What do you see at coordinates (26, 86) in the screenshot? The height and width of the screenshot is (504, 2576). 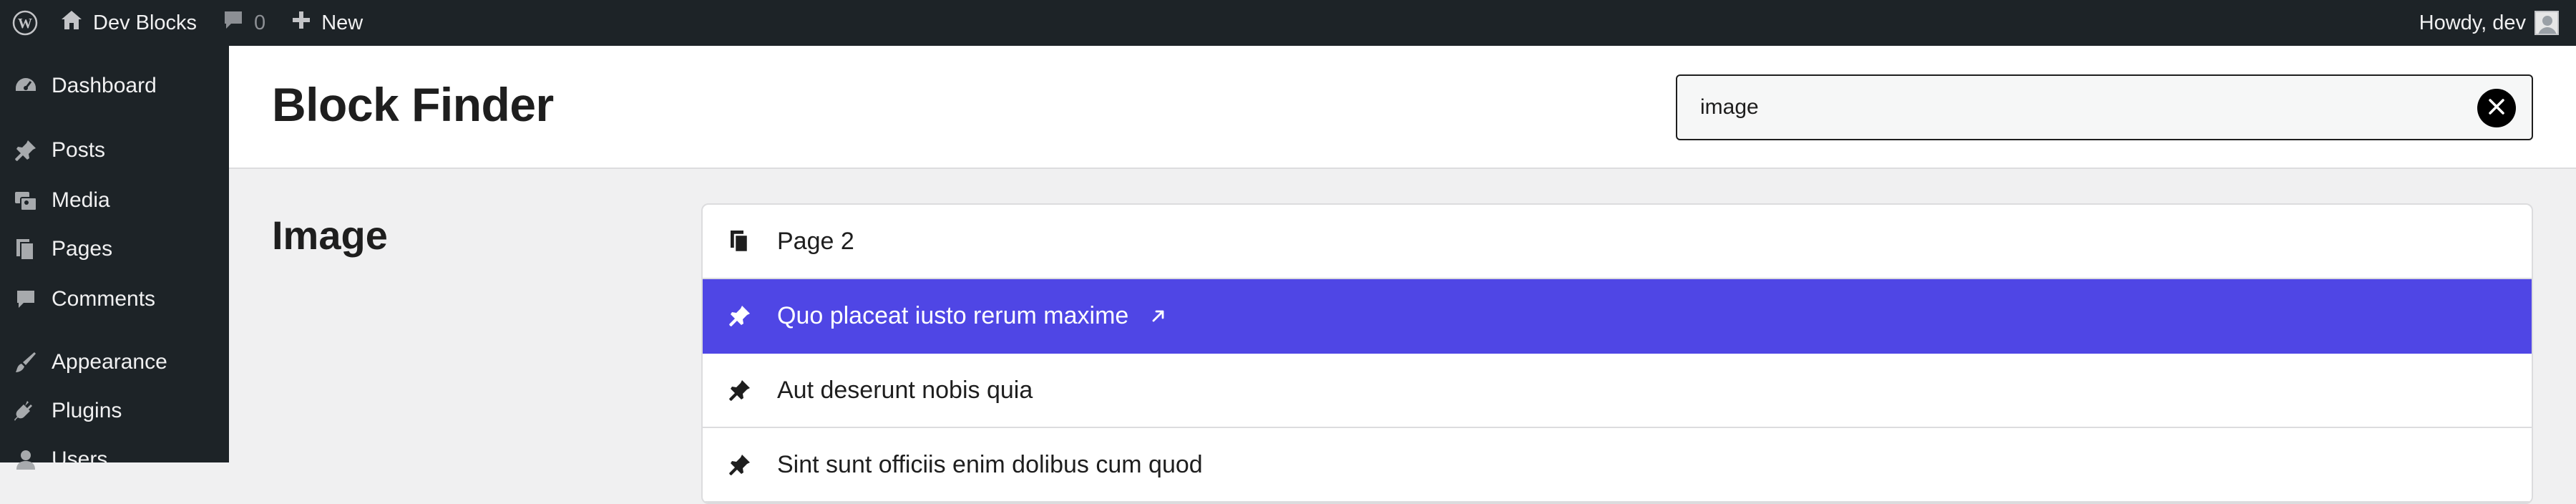 I see `dashboard-icon` at bounding box center [26, 86].